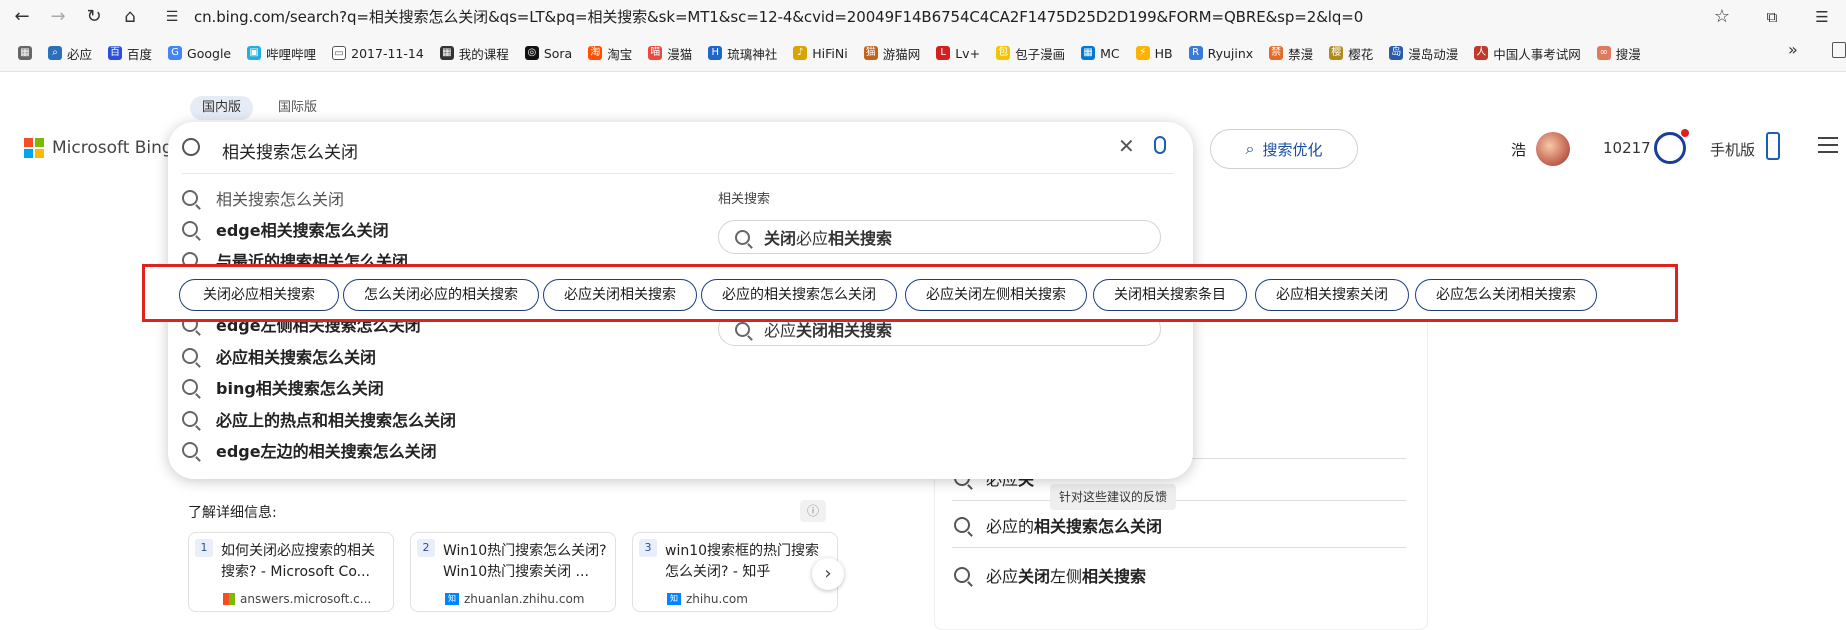 Image resolution: width=1846 pixels, height=630 pixels. Describe the element at coordinates (130, 53) in the screenshot. I see `bookmark-item: 百百度` at that location.